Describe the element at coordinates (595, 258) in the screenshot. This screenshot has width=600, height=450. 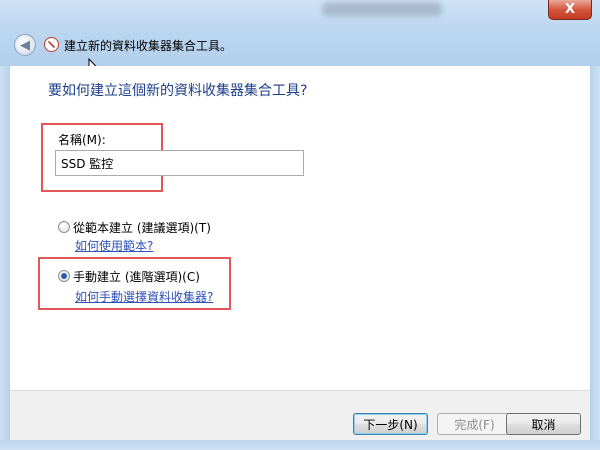
I see `window-border-right` at that location.